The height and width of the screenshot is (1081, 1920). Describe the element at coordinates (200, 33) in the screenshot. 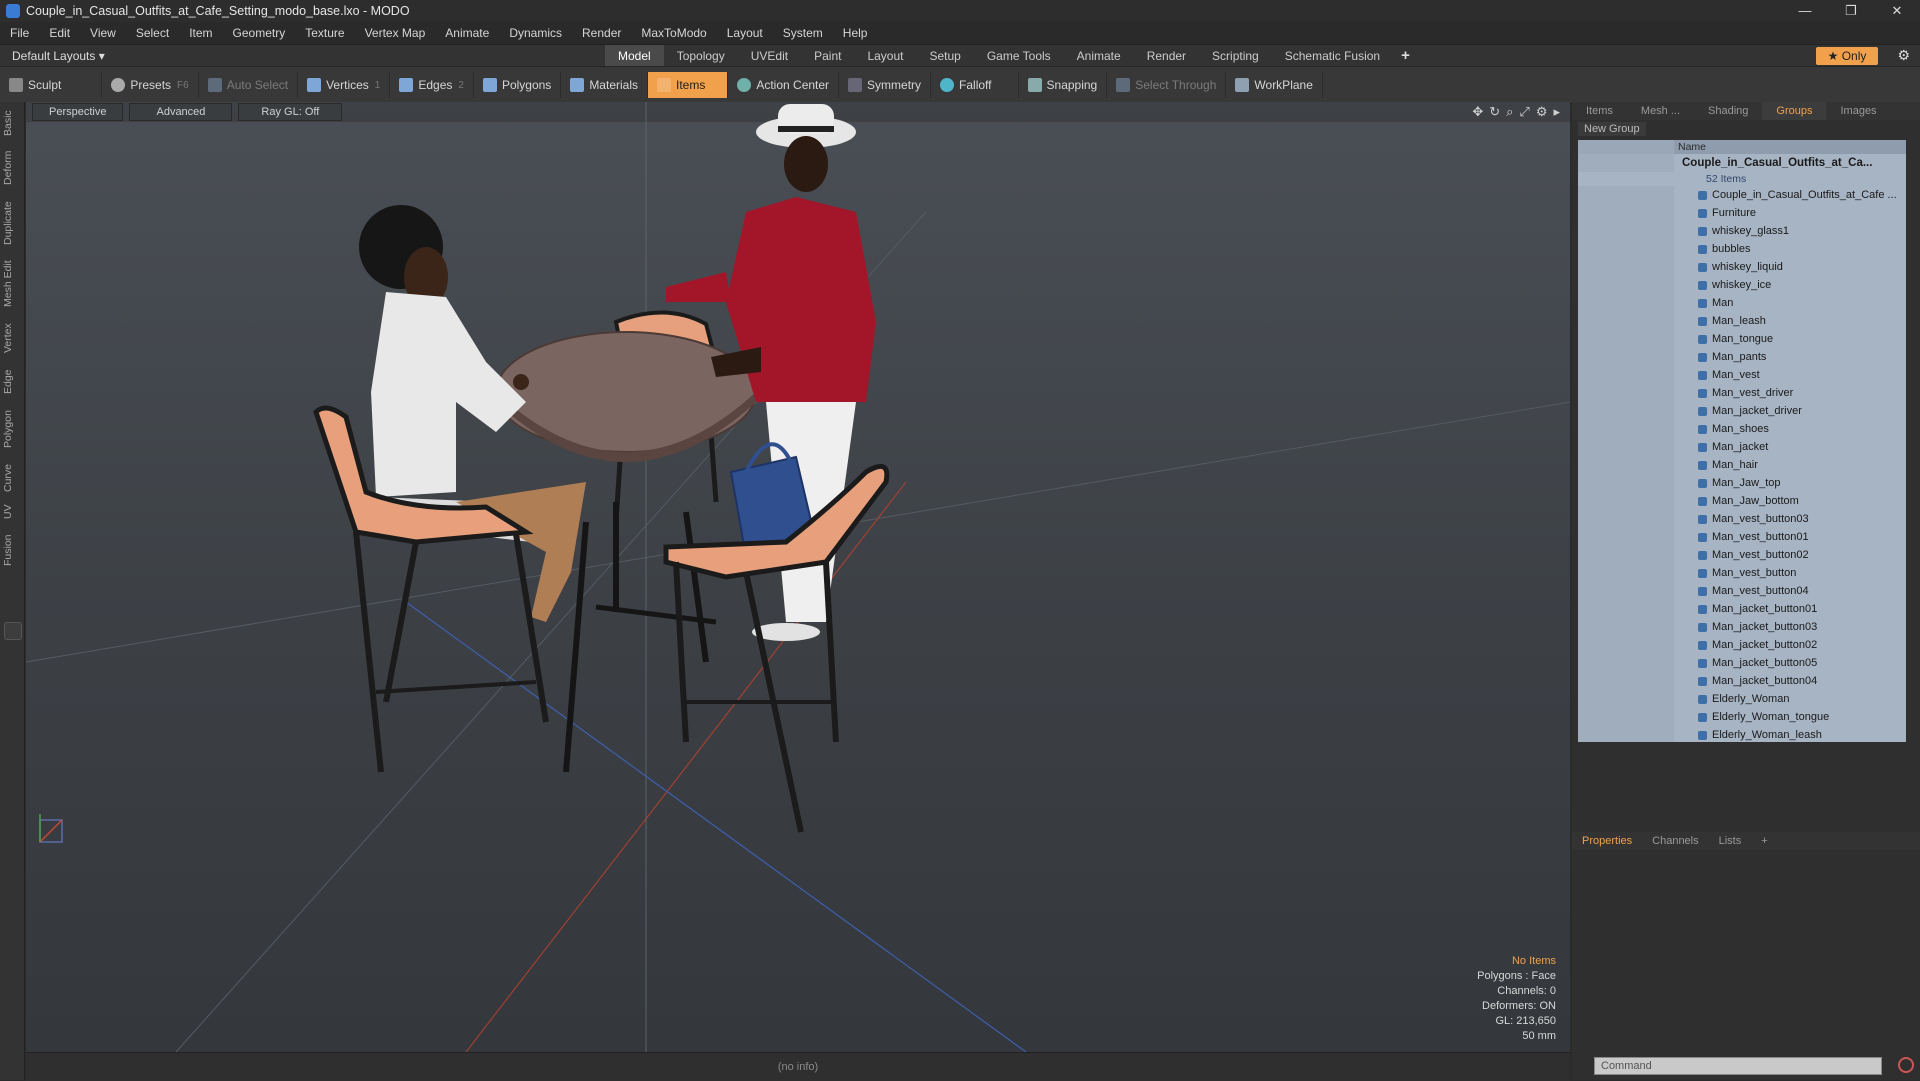

I see `menu-item: Item` at that location.